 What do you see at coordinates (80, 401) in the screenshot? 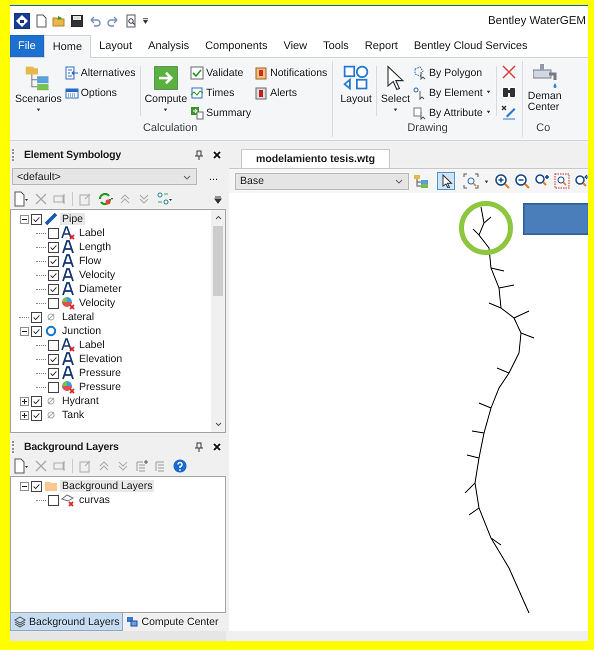
I see `tree-item: Hydrant` at bounding box center [80, 401].